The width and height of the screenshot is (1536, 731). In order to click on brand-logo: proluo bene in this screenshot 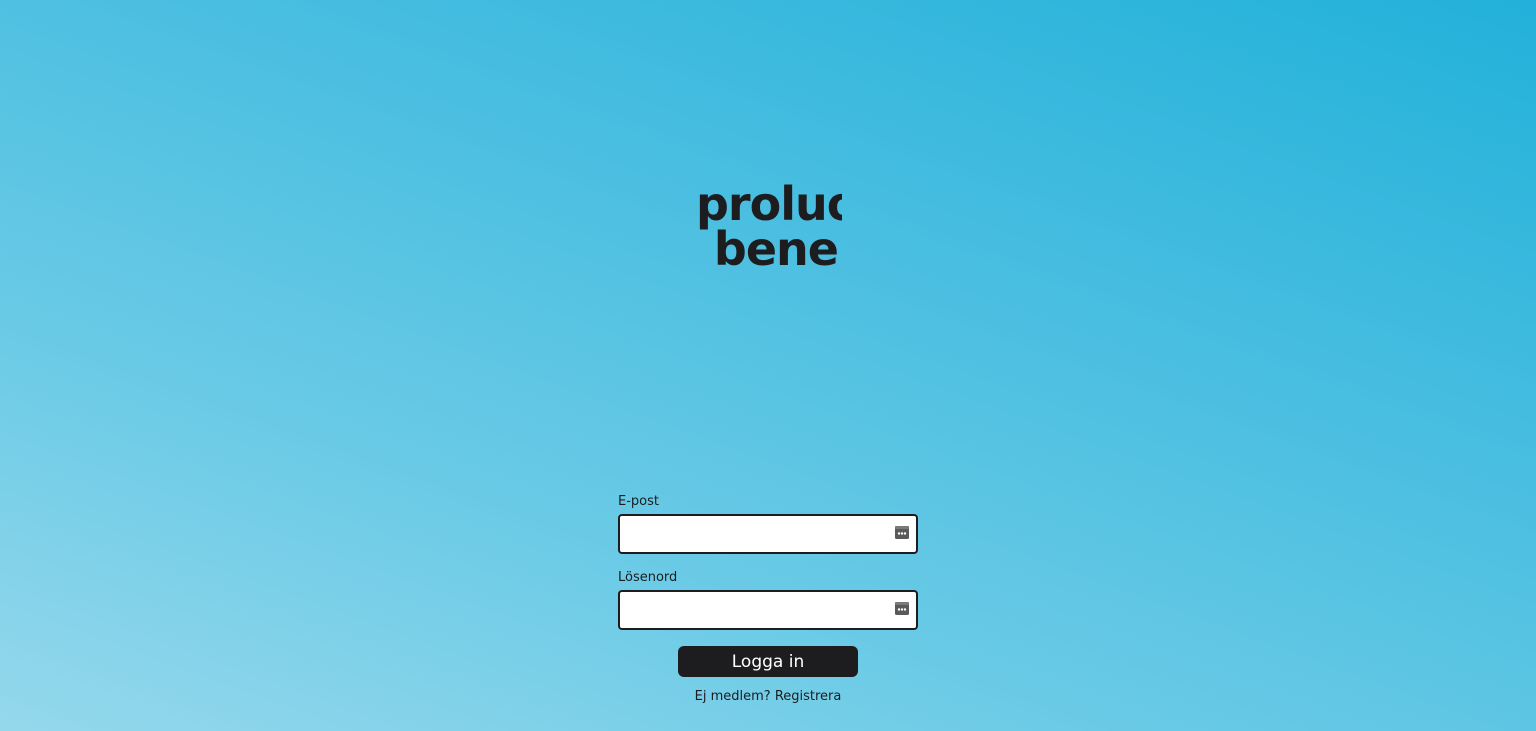, I will do `click(769, 224)`.